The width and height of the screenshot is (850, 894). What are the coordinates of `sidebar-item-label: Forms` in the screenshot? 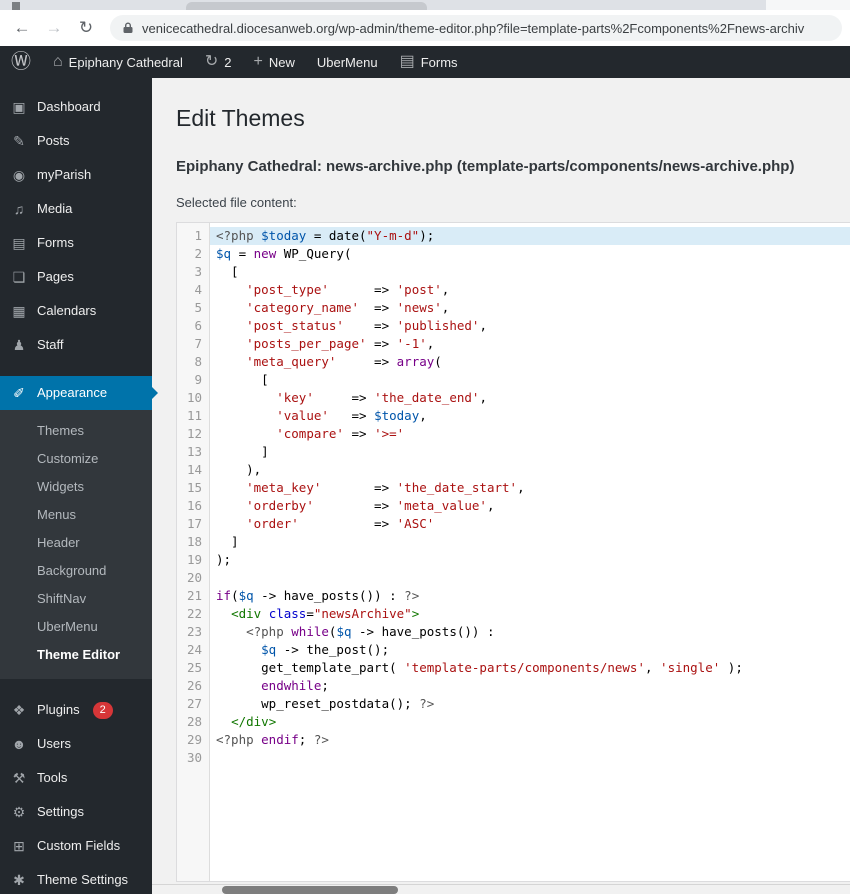 It's located at (55, 242).